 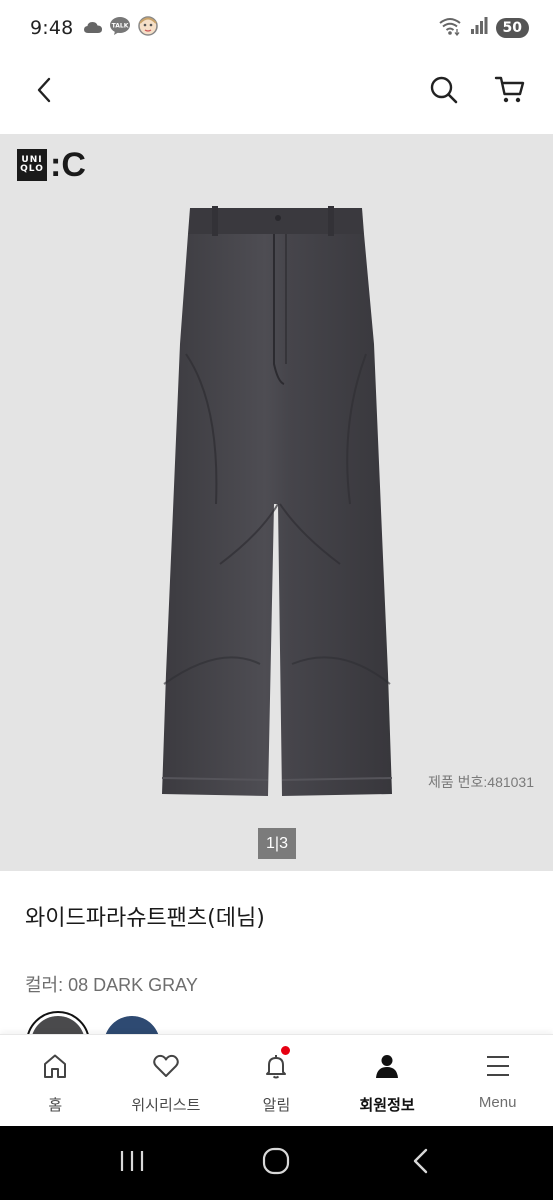 I want to click on search-button, so click(x=444, y=92).